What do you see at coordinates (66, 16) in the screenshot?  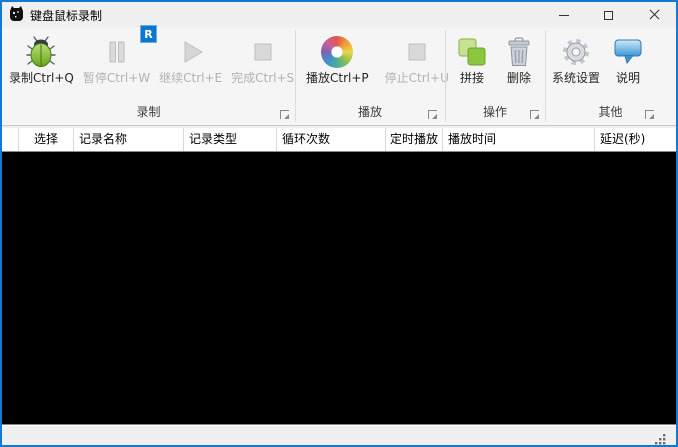 I see `window-title: 键盘鼠标录制` at bounding box center [66, 16].